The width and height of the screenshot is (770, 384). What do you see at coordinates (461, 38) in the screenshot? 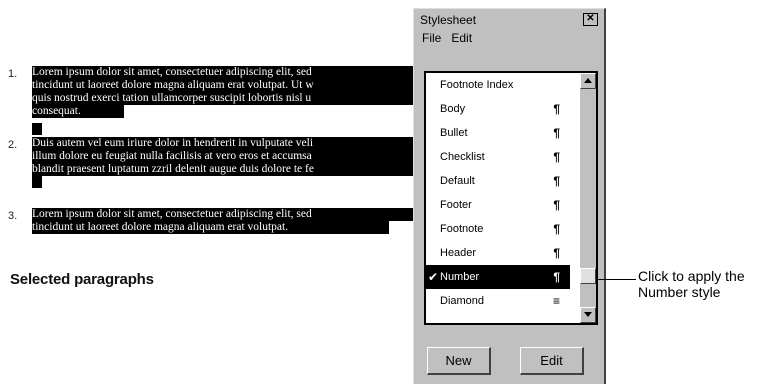
I see `menu-edit: Edit` at bounding box center [461, 38].